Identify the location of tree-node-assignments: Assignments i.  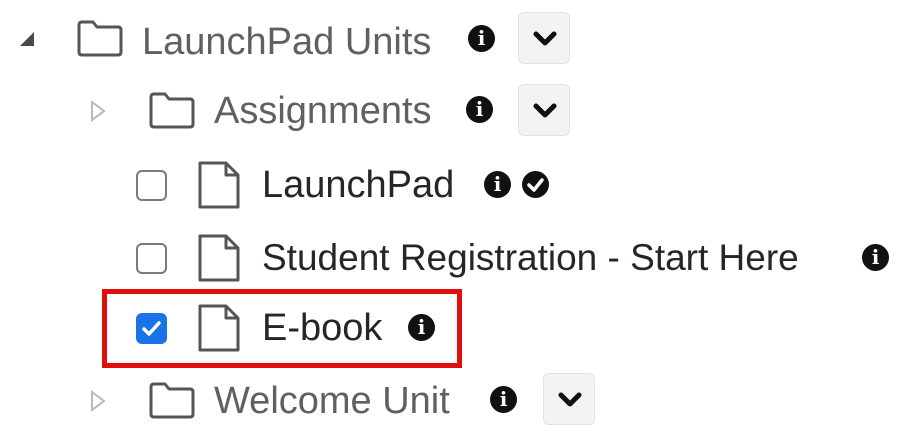
(449, 110).